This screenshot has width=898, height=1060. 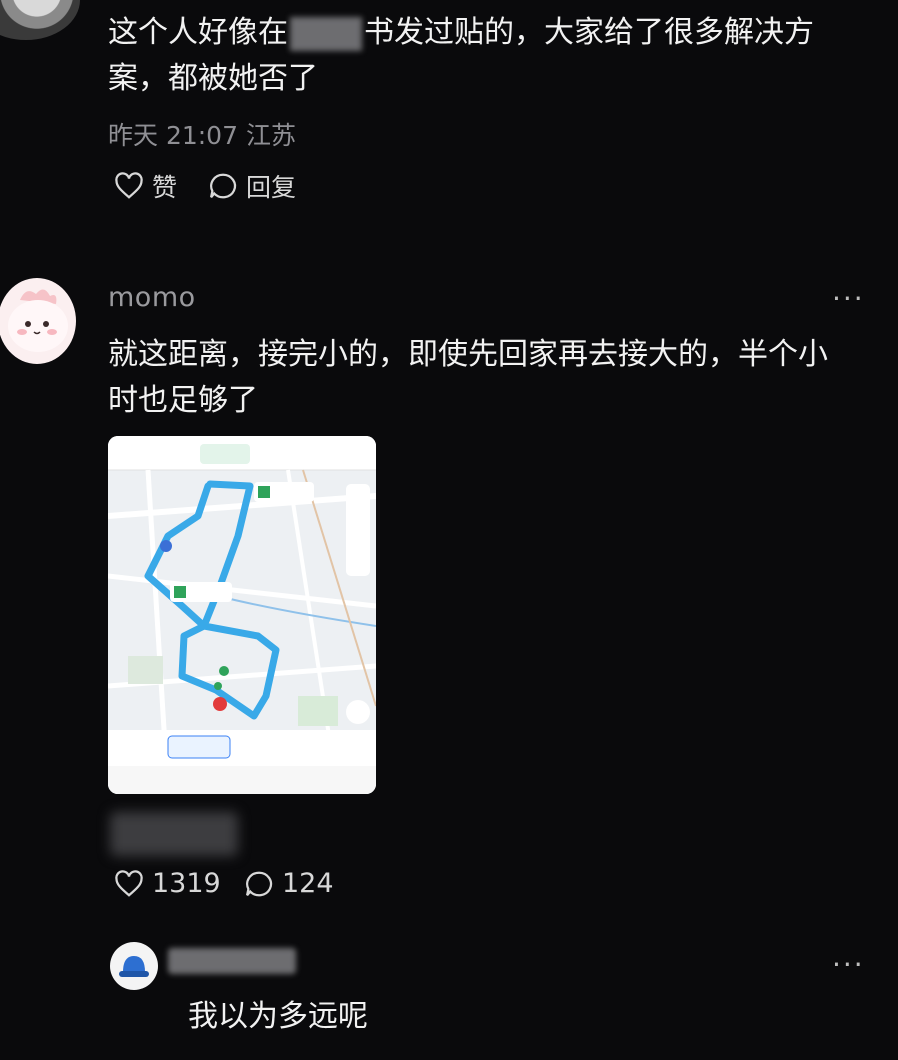 I want to click on route-map-image, so click(x=242, y=615).